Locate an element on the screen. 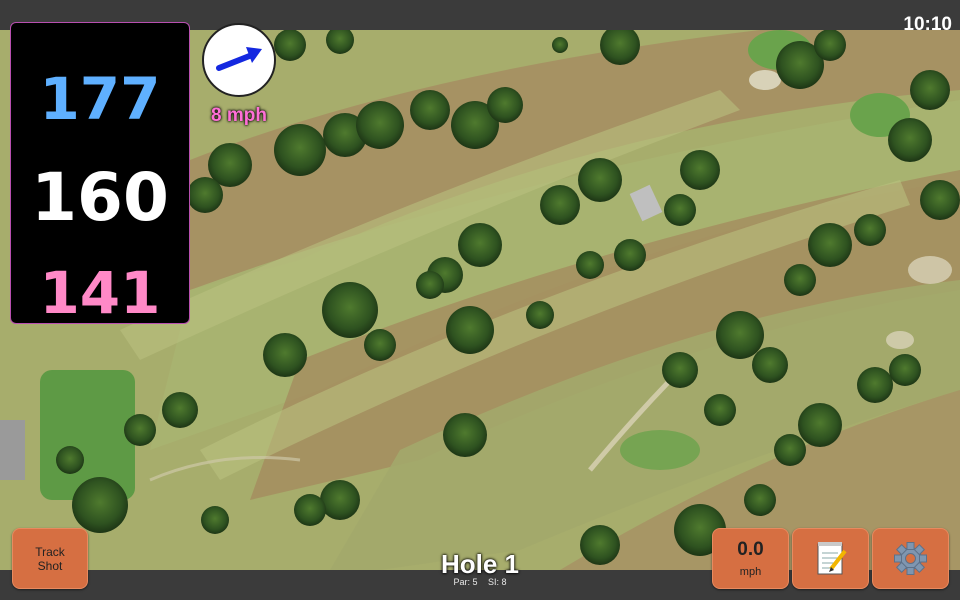 The height and width of the screenshot is (600, 960). hole-title: Hole 1 is located at coordinates (480, 564).